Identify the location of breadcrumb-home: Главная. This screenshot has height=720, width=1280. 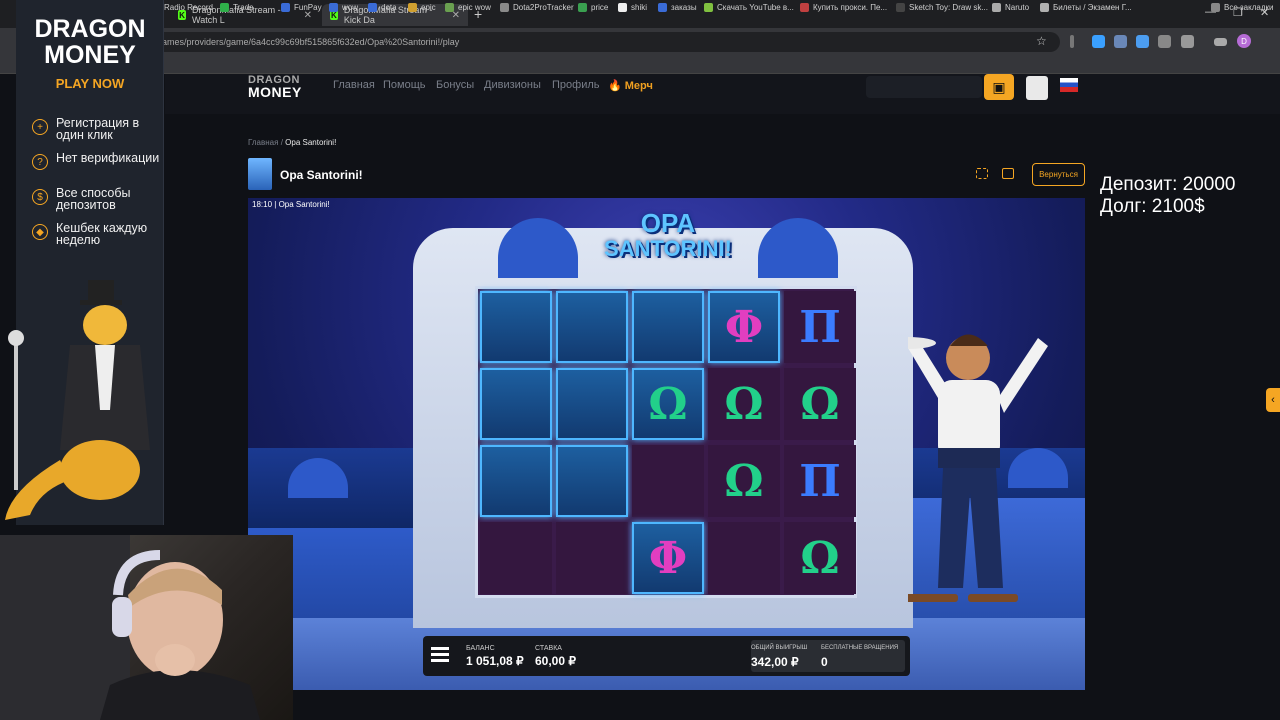
(263, 142).